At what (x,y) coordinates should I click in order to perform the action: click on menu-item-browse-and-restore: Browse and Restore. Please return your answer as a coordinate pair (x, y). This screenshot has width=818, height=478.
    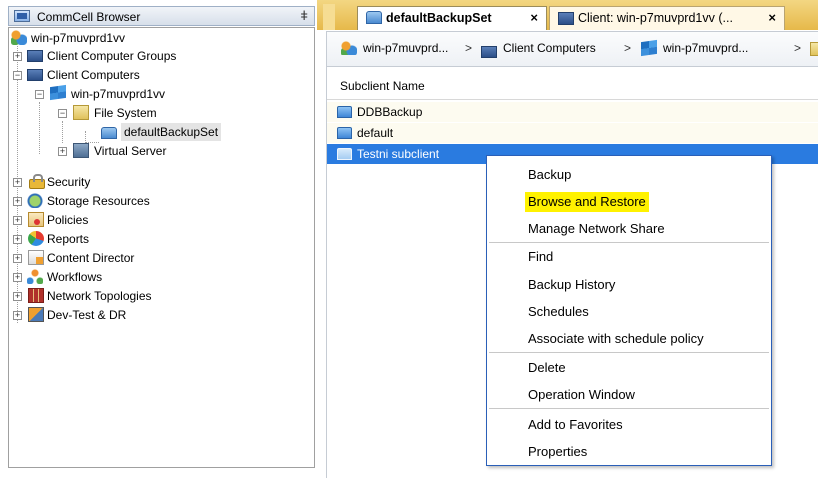
    Looking at the image, I should click on (587, 202).